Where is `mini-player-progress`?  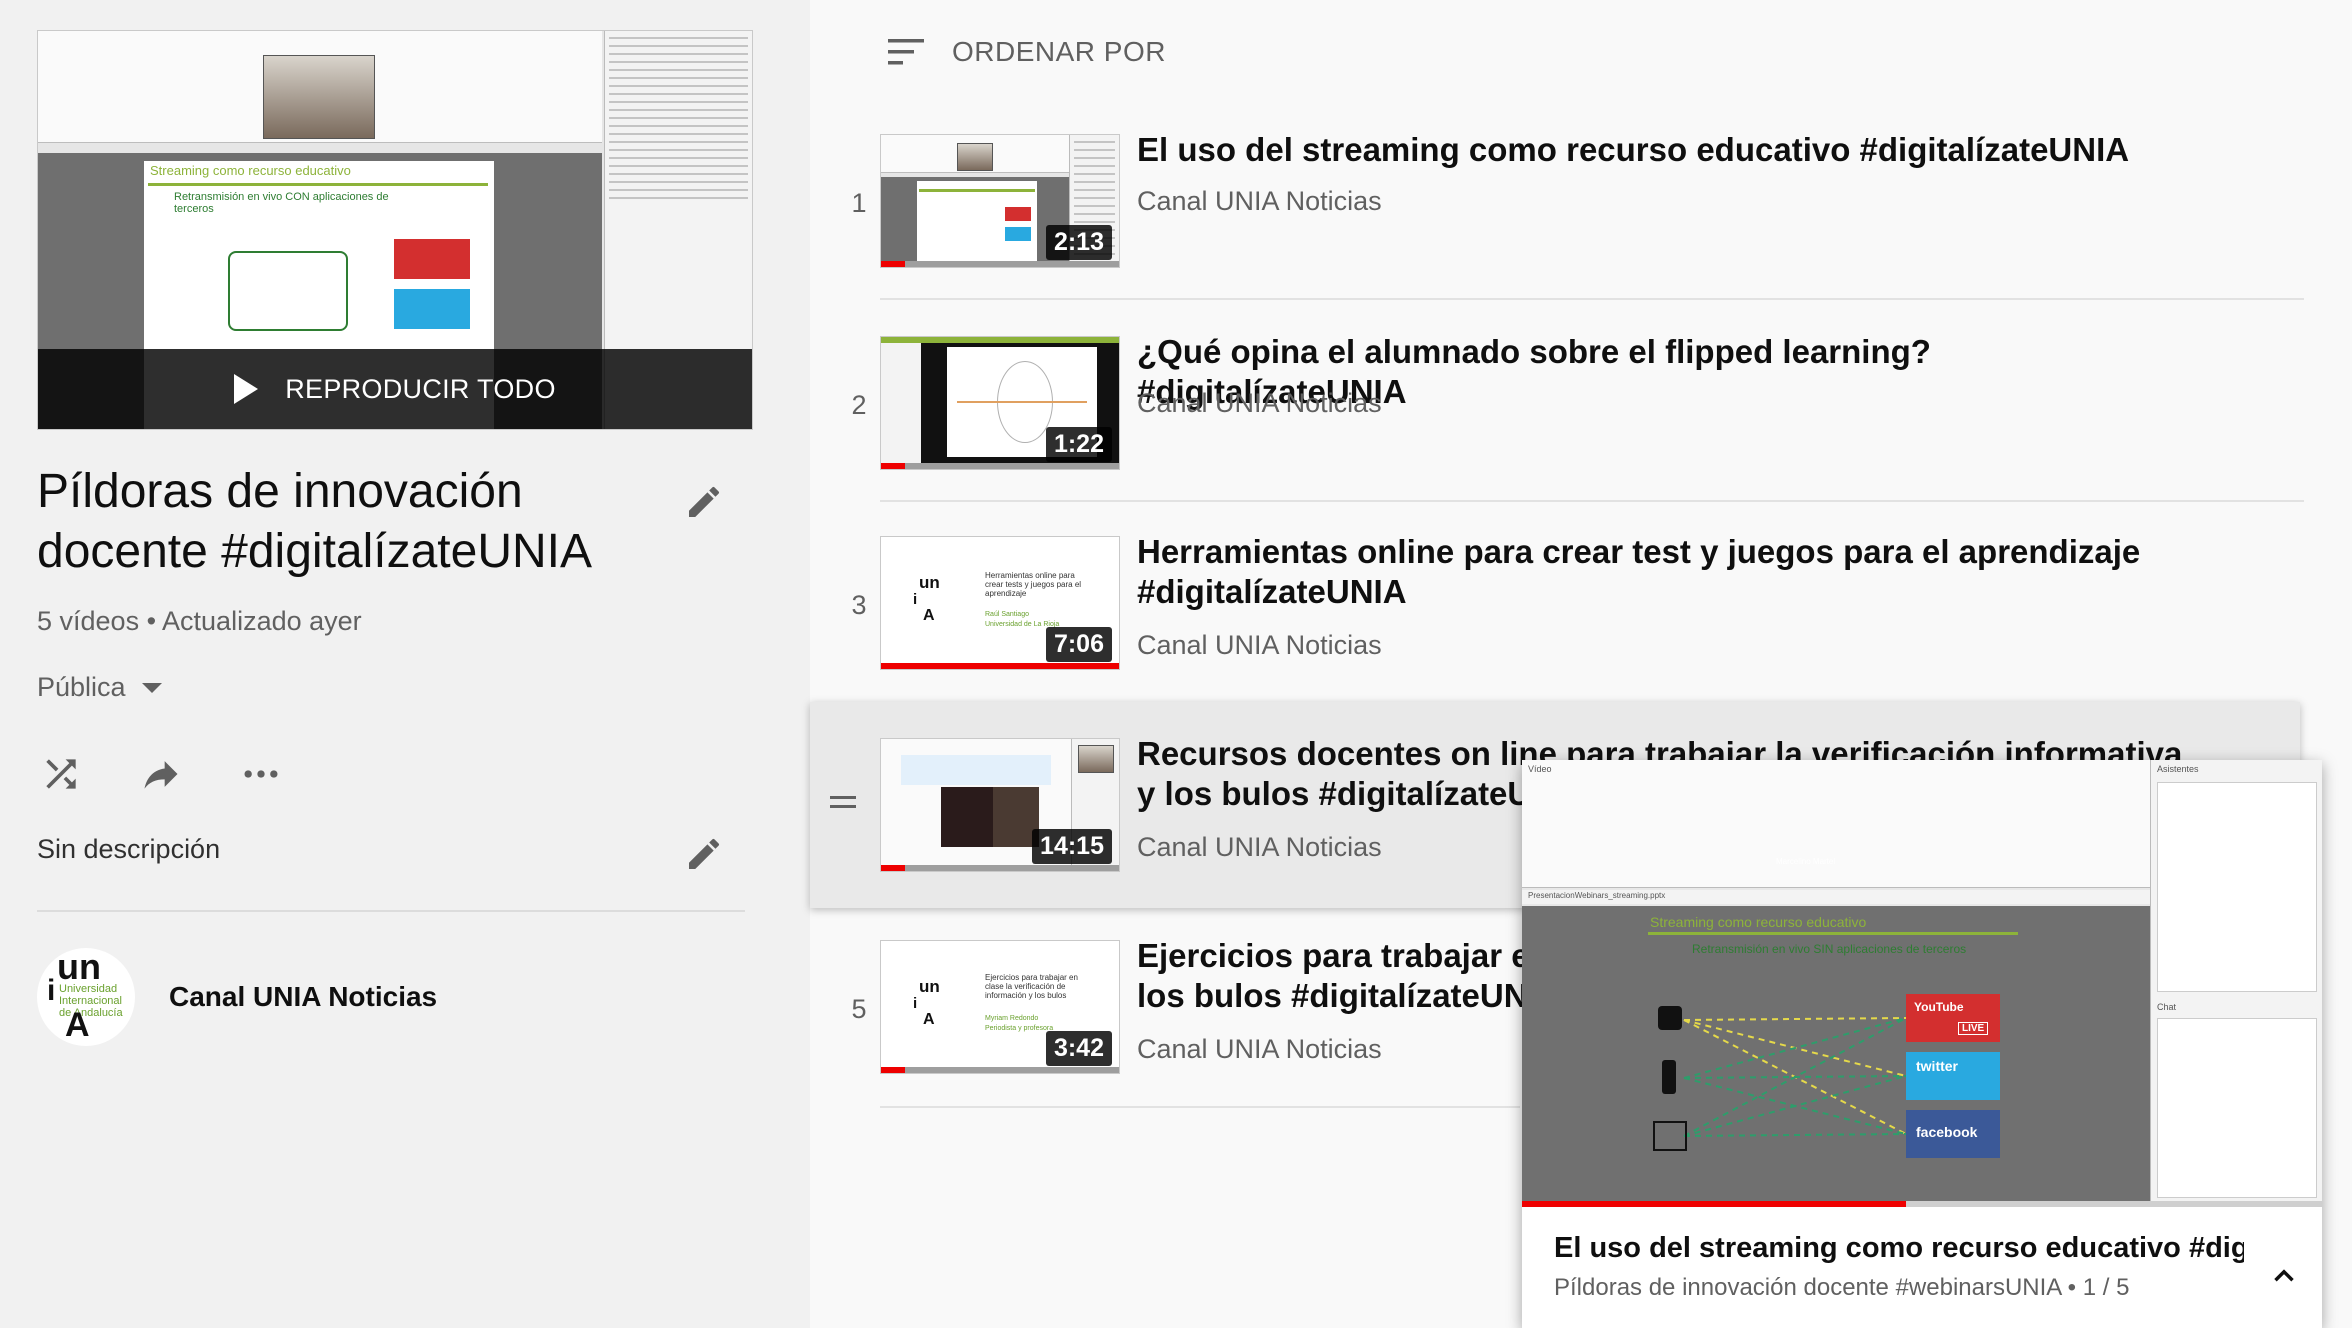
mini-player-progress is located at coordinates (1714, 1204).